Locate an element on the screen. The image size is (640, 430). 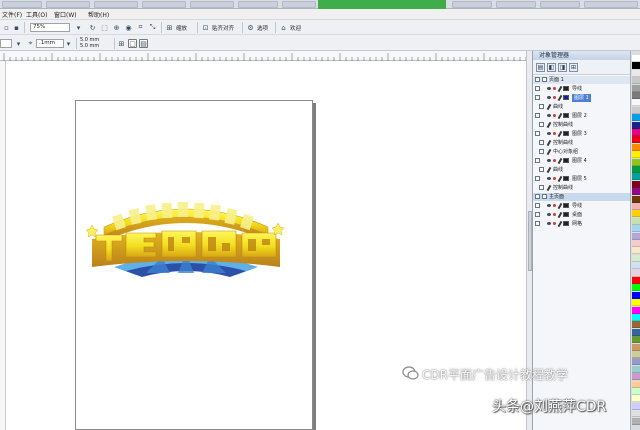
zoom-button: 缩放 is located at coordinates (181, 28).